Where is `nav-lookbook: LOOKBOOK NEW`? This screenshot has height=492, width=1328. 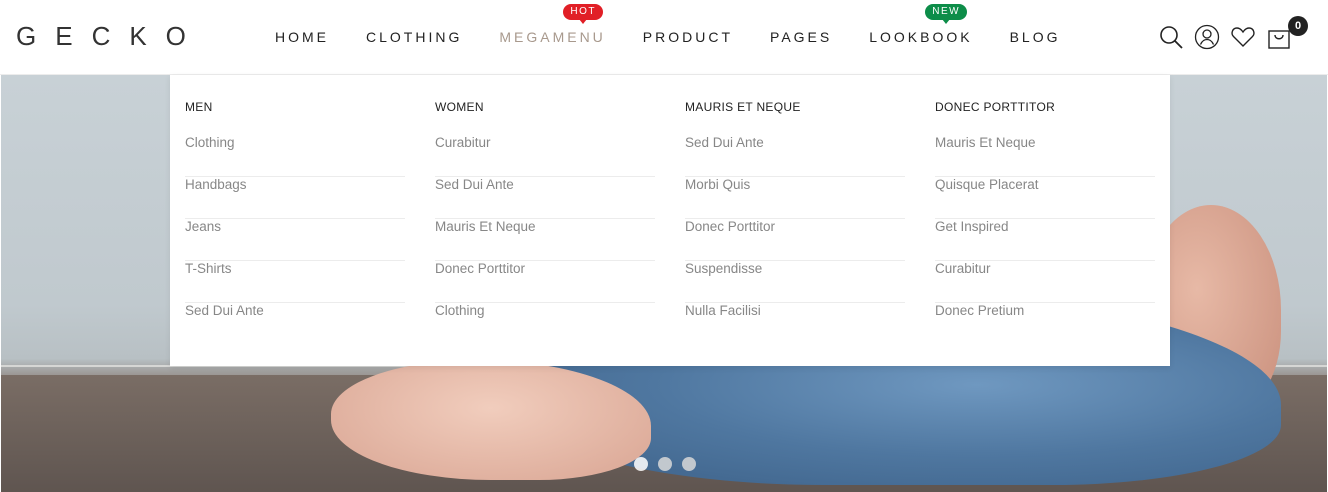 nav-lookbook: LOOKBOOK NEW is located at coordinates (921, 26).